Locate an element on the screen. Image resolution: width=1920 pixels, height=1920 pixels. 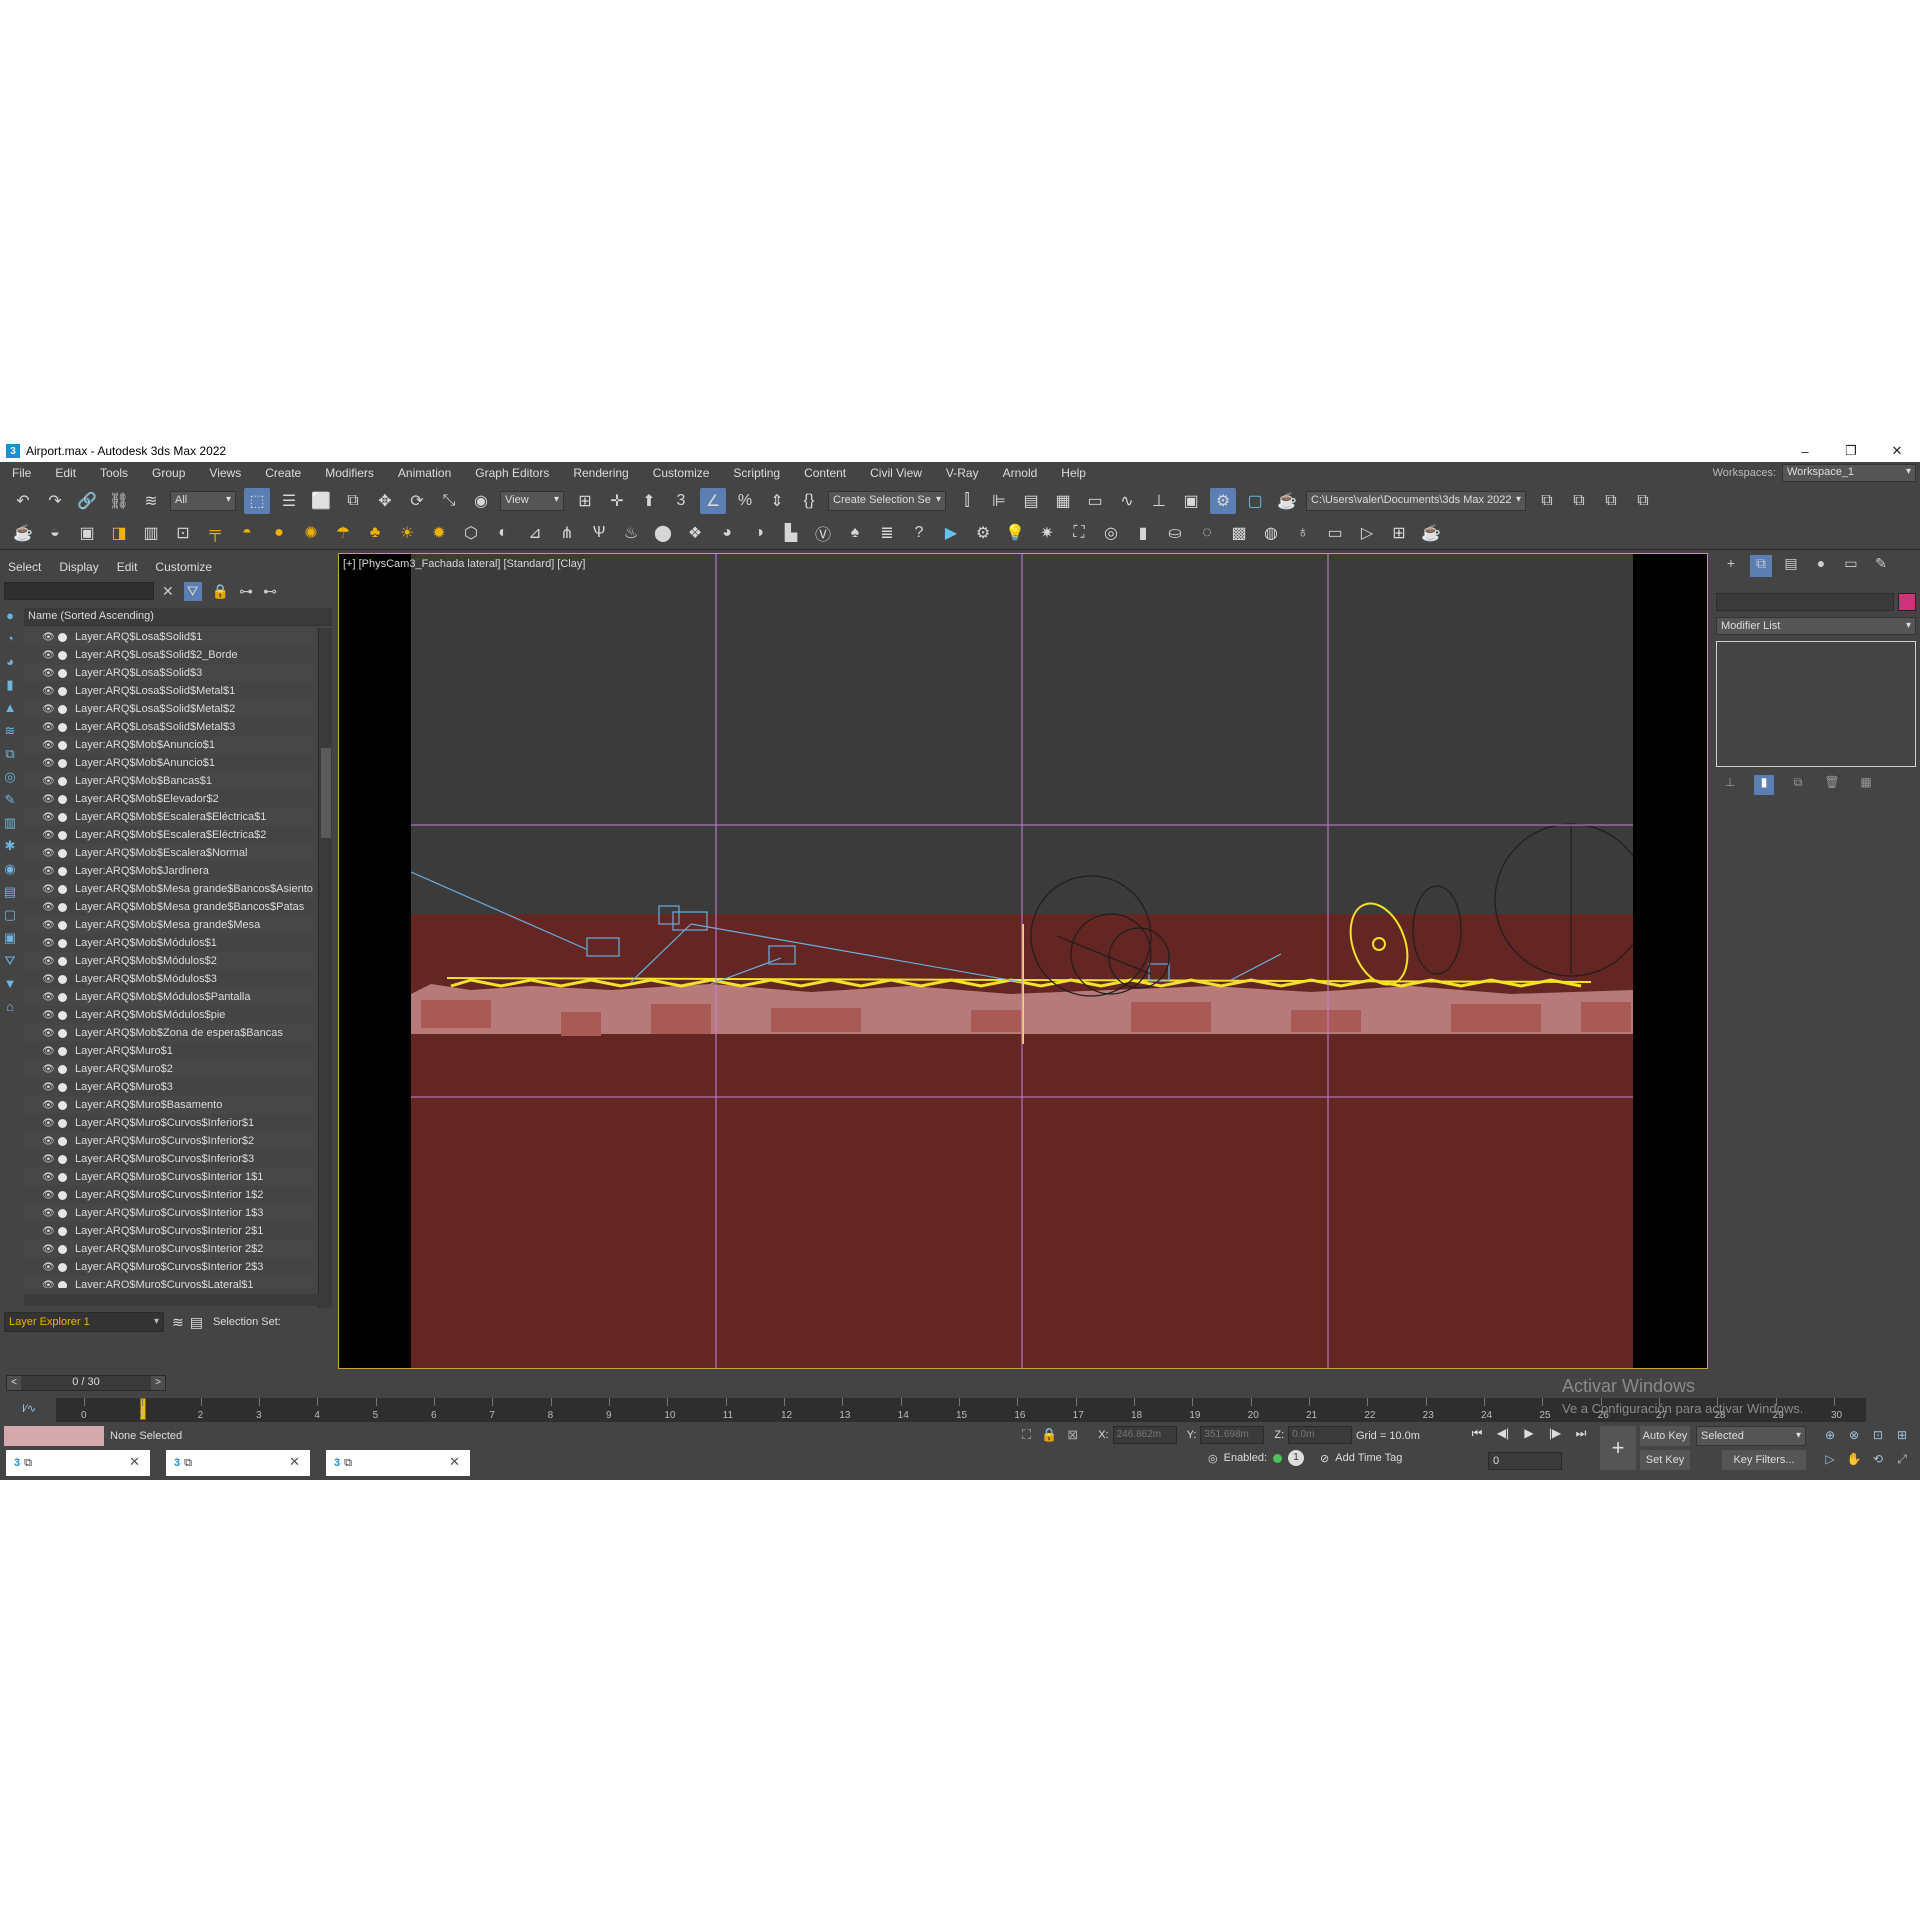
close-icon: ✕ is located at coordinates (454, 1462).